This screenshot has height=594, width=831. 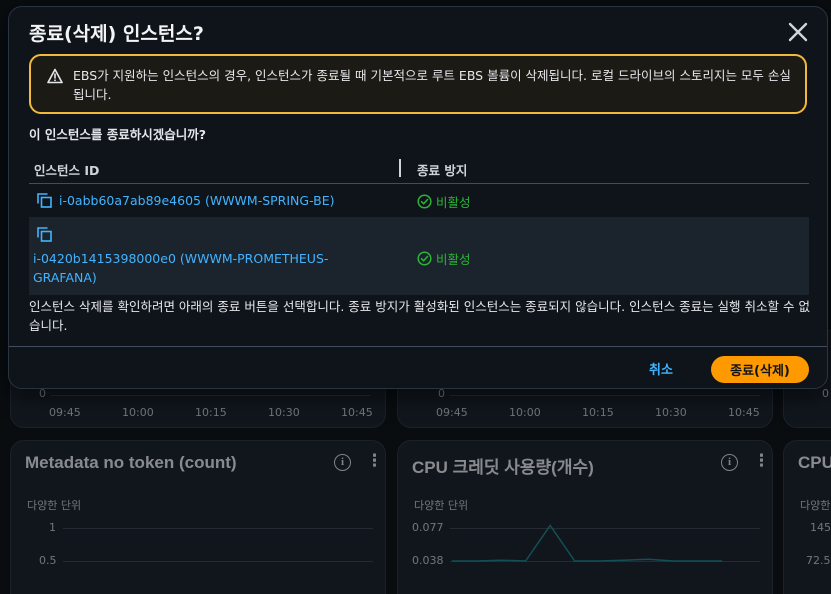 What do you see at coordinates (117, 134) in the screenshot?
I see `confirm-question: 이 인스턴스를 종료하시겠습니까?` at bounding box center [117, 134].